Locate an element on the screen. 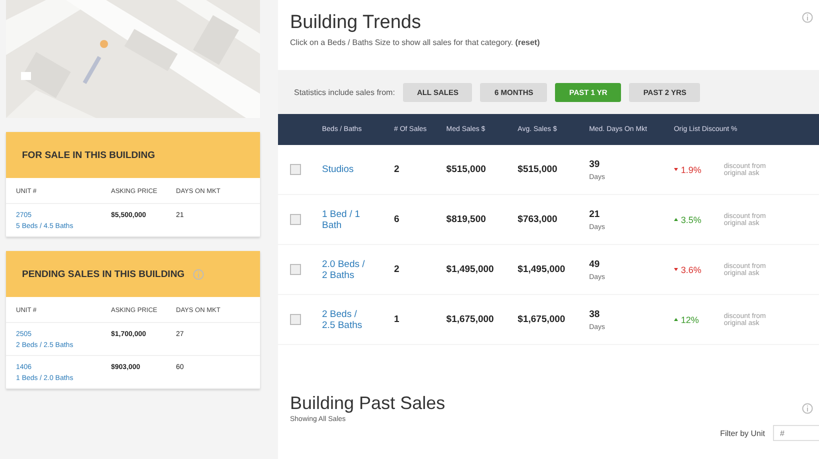 This screenshot has height=459, width=819. average-price: $763,000 is located at coordinates (550, 219).